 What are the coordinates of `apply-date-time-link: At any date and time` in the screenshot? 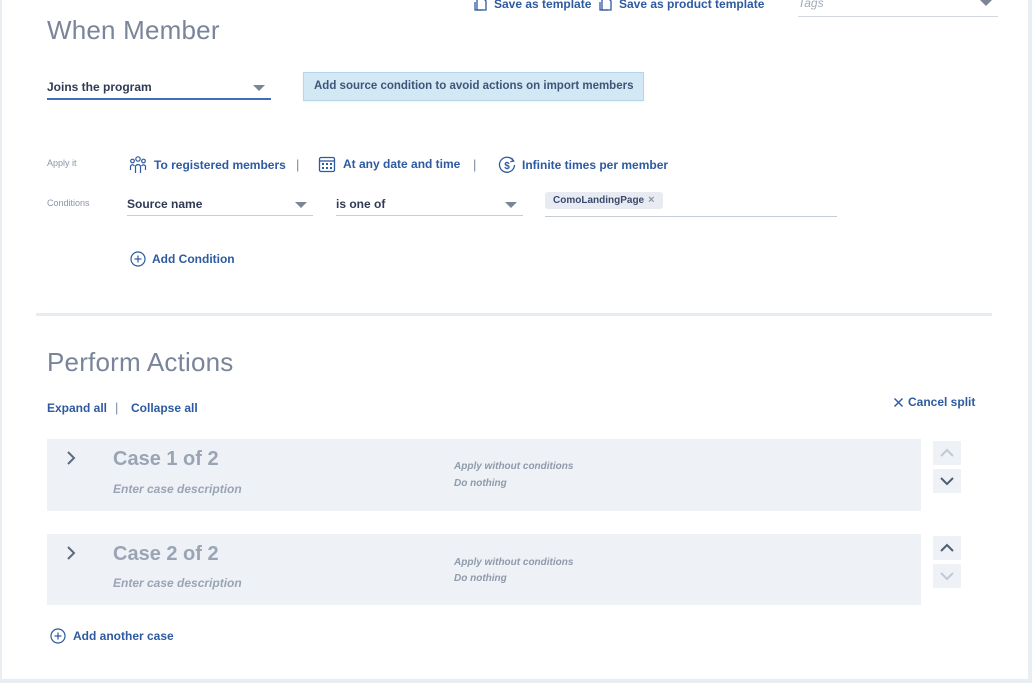 It's located at (389, 164).